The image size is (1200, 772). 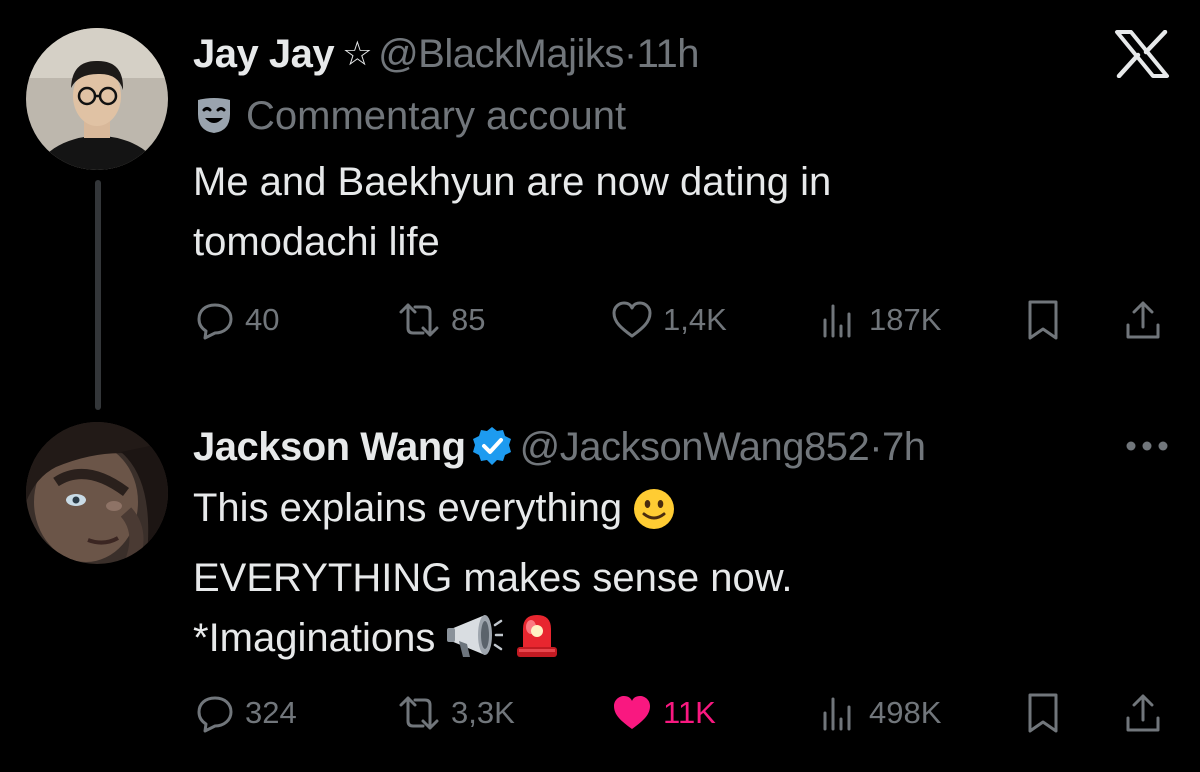 What do you see at coordinates (905, 712) in the screenshot?
I see `views-count: 498K` at bounding box center [905, 712].